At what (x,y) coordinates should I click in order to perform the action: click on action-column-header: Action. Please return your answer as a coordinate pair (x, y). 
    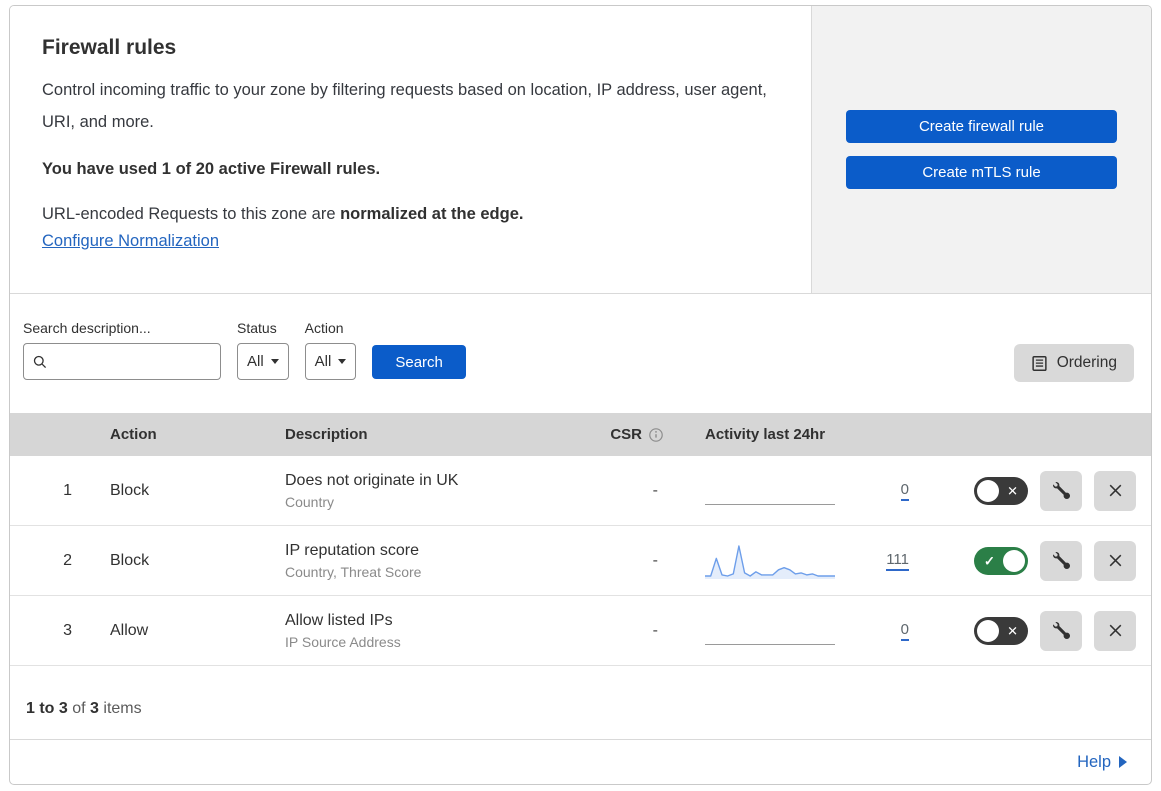
    Looking at the image, I should click on (133, 434).